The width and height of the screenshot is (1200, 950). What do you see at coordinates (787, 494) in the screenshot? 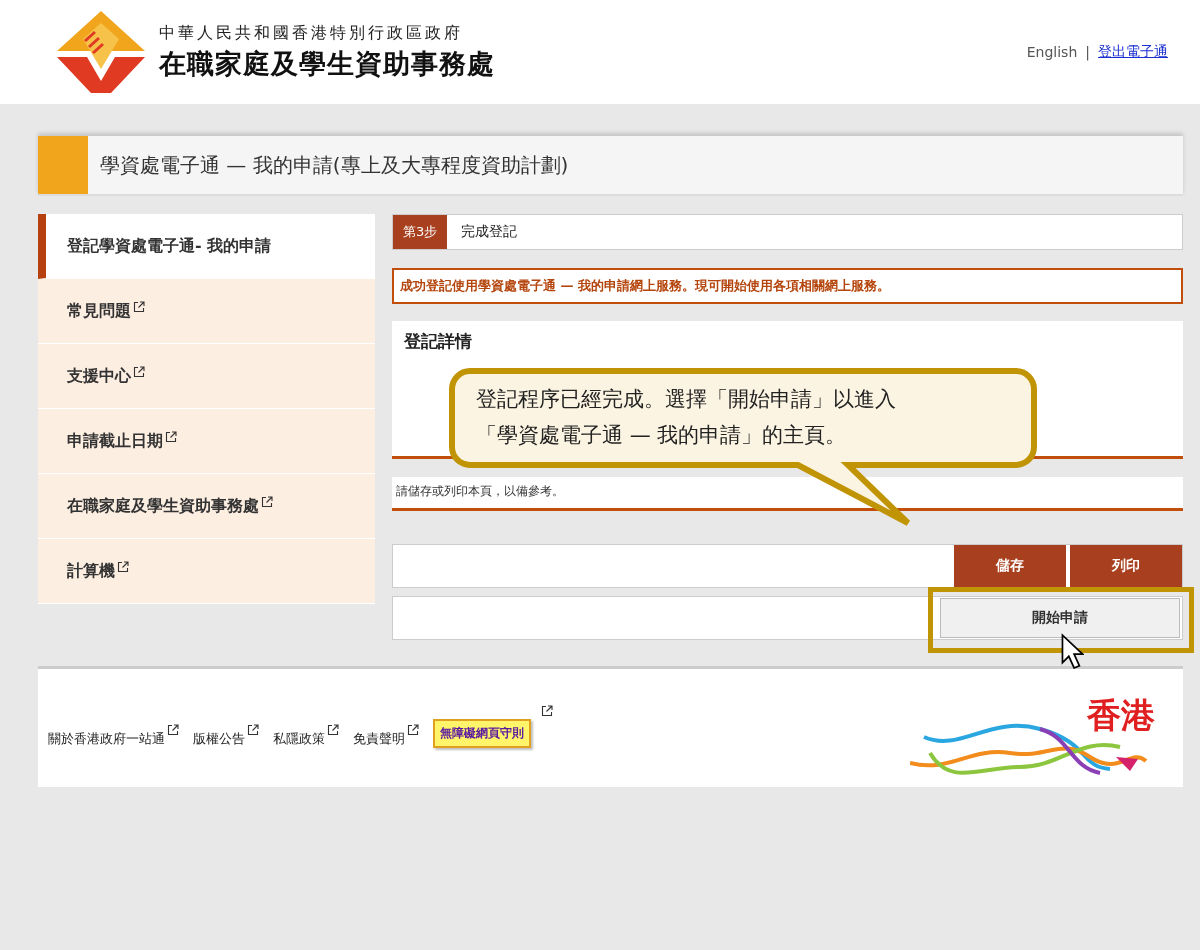
I see `note-text: 請儲存或列印本頁，以備參考。` at bounding box center [787, 494].